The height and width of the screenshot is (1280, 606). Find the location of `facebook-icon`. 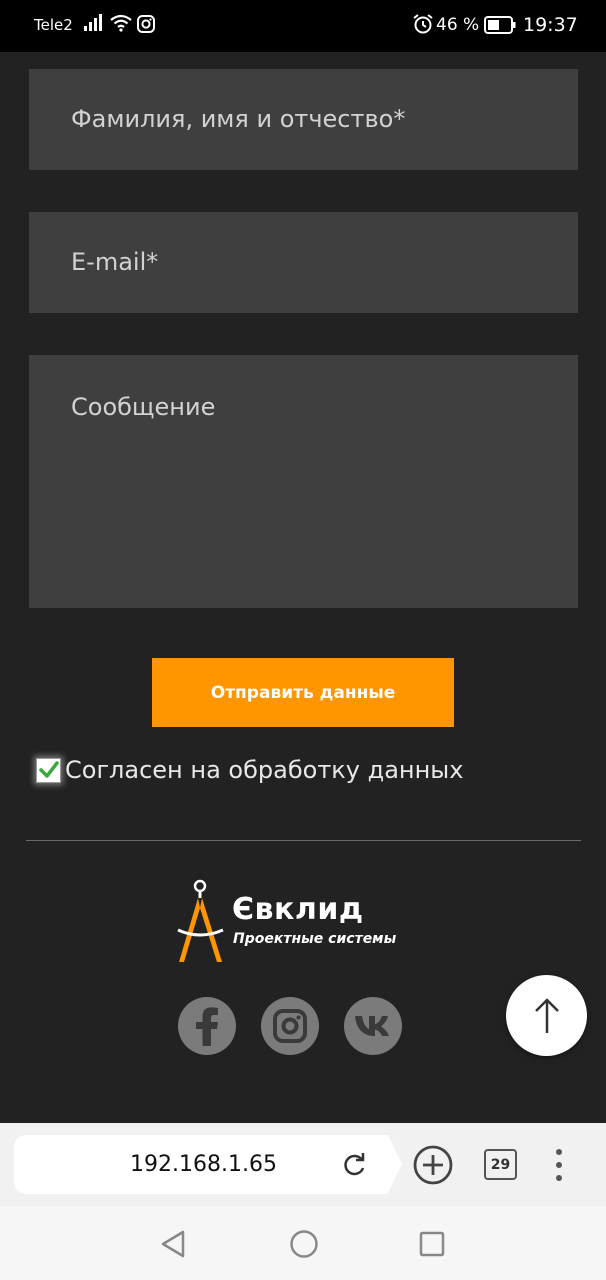

facebook-icon is located at coordinates (207, 1026).